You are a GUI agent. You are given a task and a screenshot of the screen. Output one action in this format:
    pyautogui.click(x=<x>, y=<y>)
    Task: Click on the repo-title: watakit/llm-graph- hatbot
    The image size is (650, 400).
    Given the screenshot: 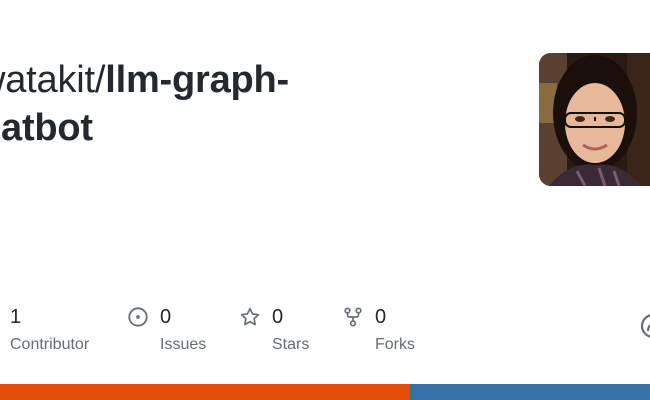 What is the action you would take?
    pyautogui.click(x=199, y=104)
    